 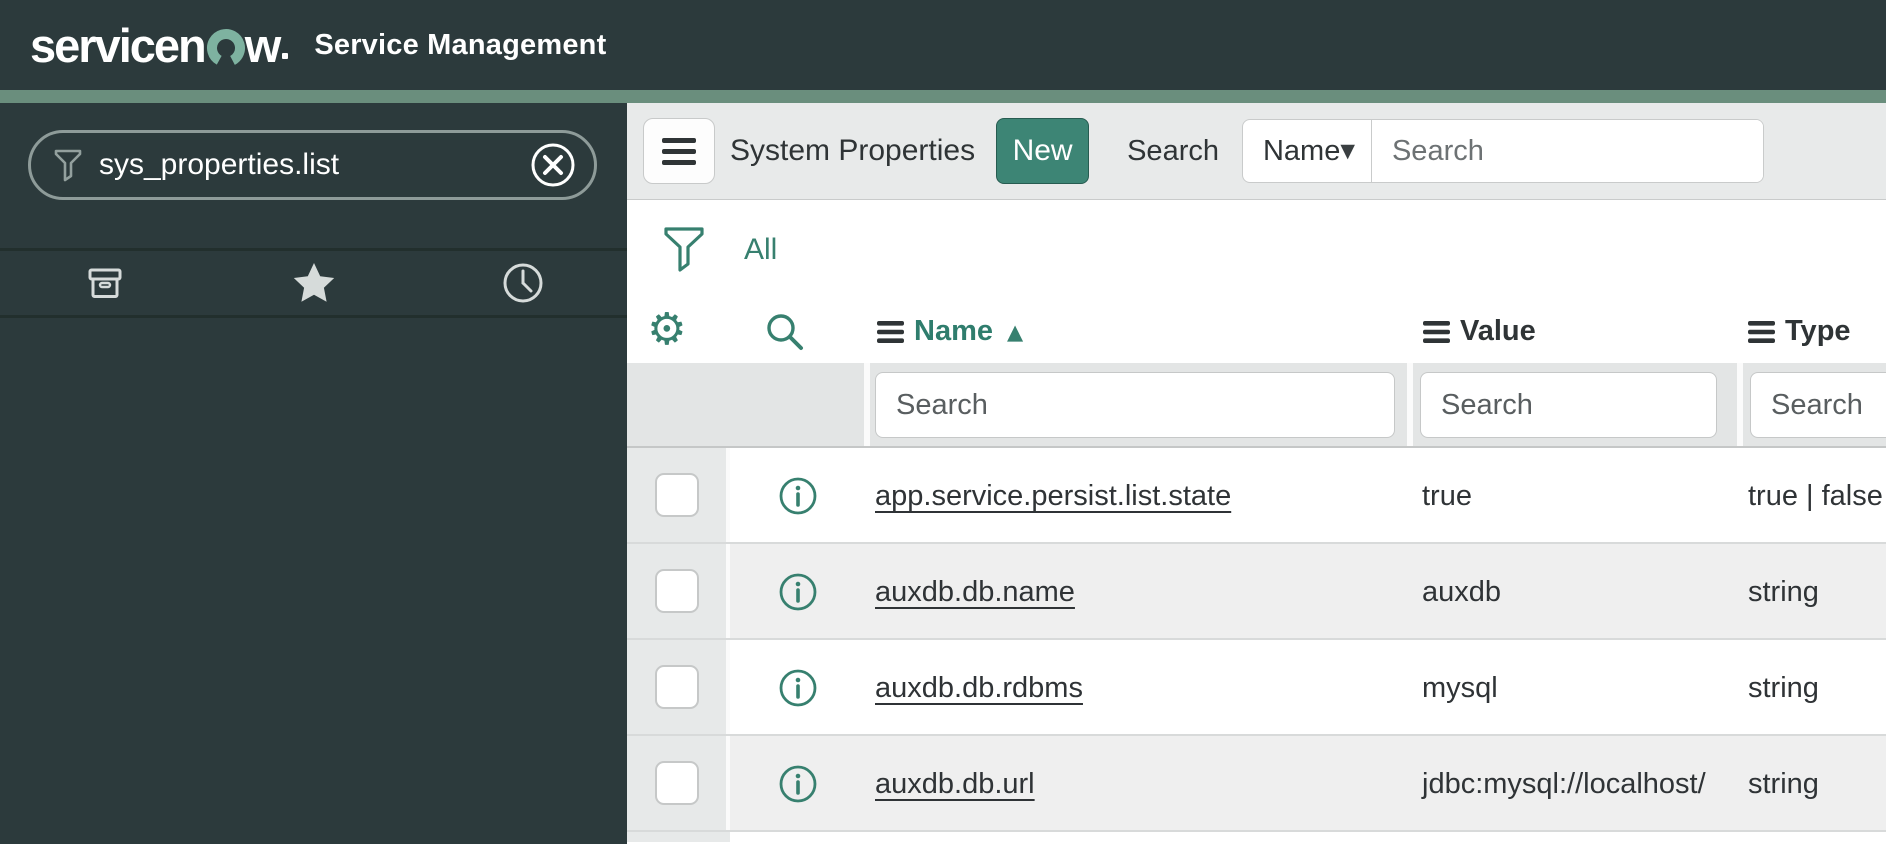 What do you see at coordinates (1256, 688) in the screenshot?
I see `table-row: auxdb.db.rdbms mysql string` at bounding box center [1256, 688].